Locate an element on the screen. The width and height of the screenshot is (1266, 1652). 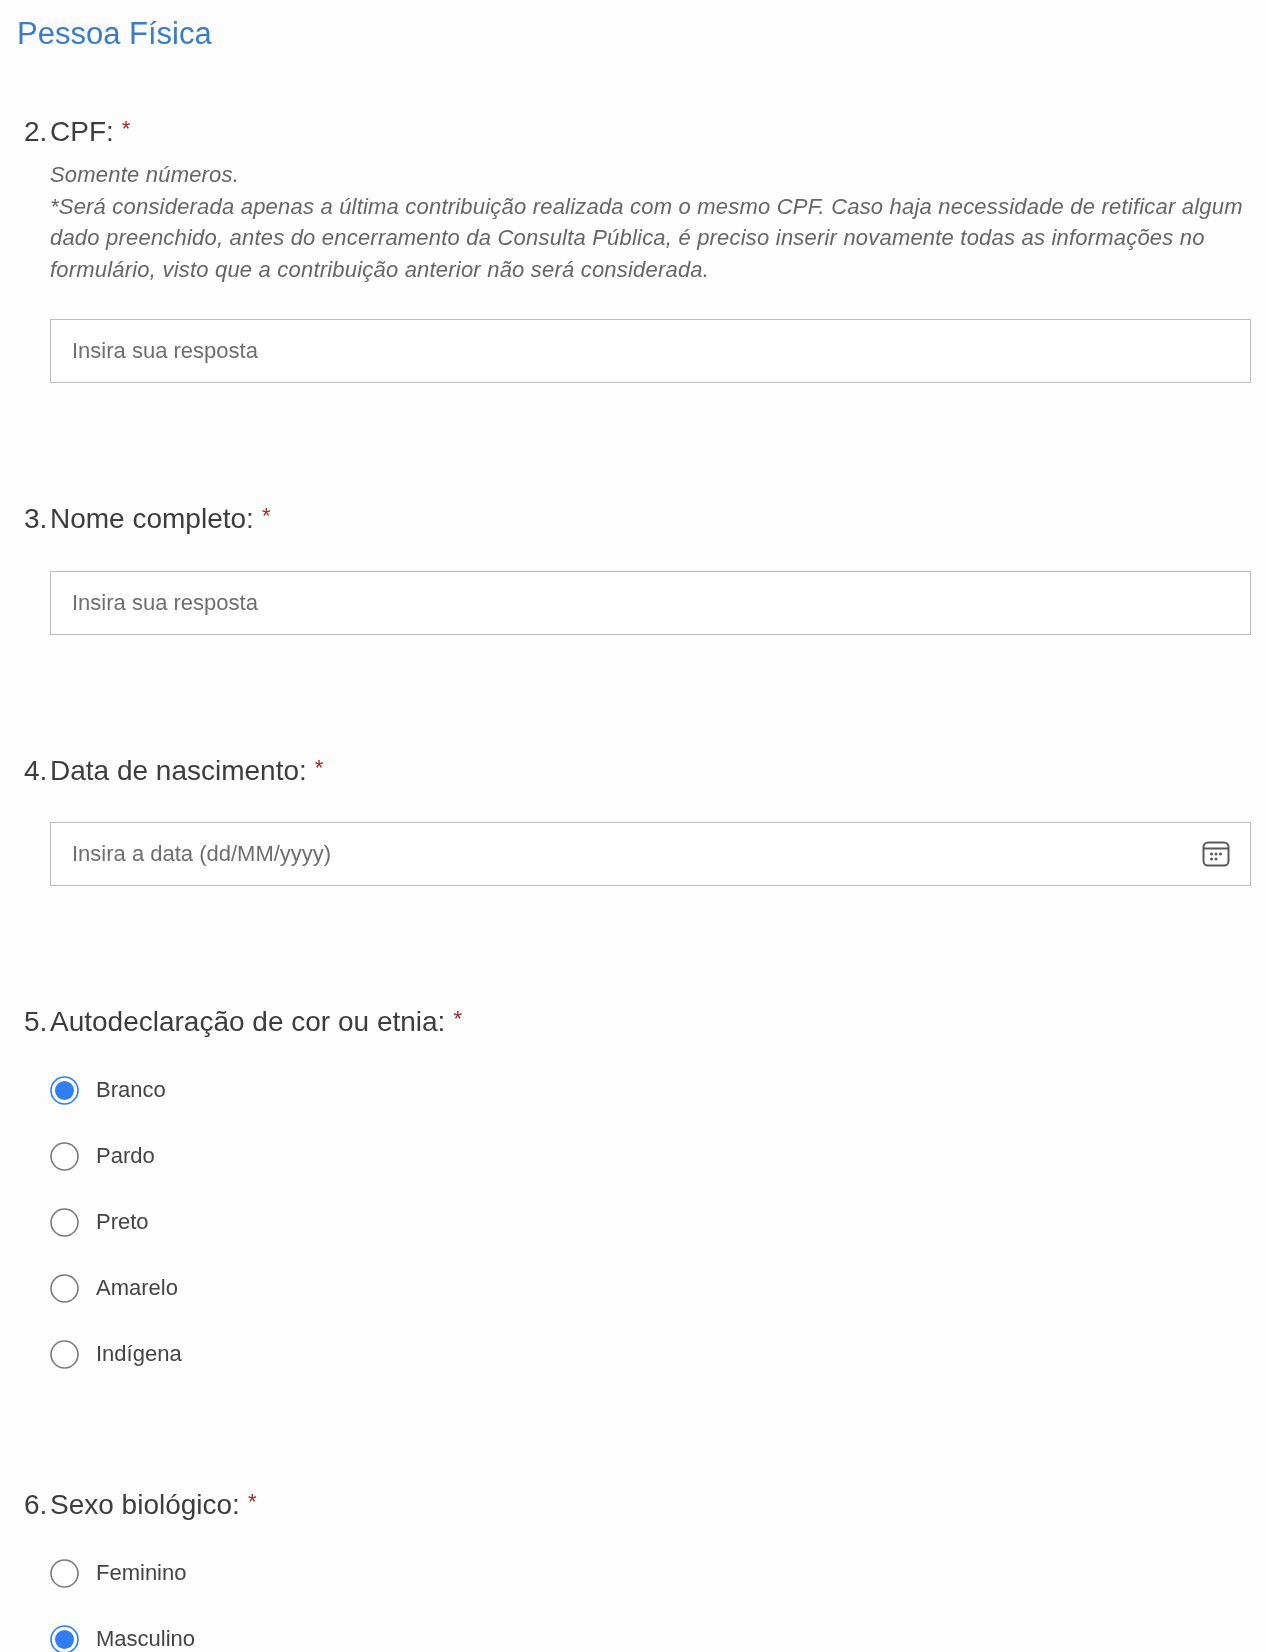
question-description: *Será considerada apenas a última contribuição realizada com o mesmo CPF. Caso haja necessidade de retificar algum dado preenchido, antes do encerramento da Consulta Pública, é preciso inserir novamente todas as informações no formulário, visto que a contribuição anterior não será considerada. is located at coordinates (647, 238).